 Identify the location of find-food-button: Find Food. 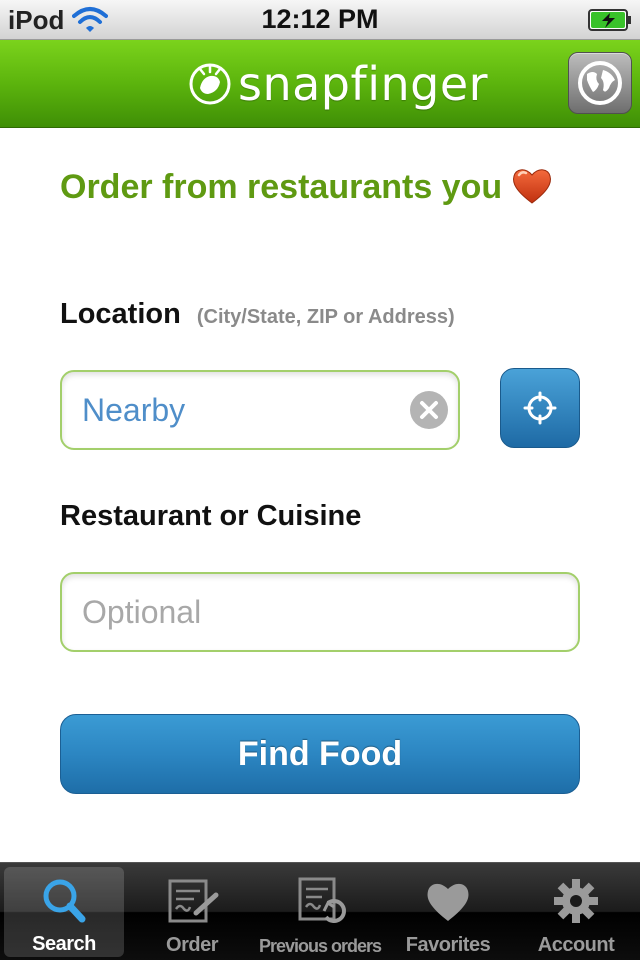
(320, 754).